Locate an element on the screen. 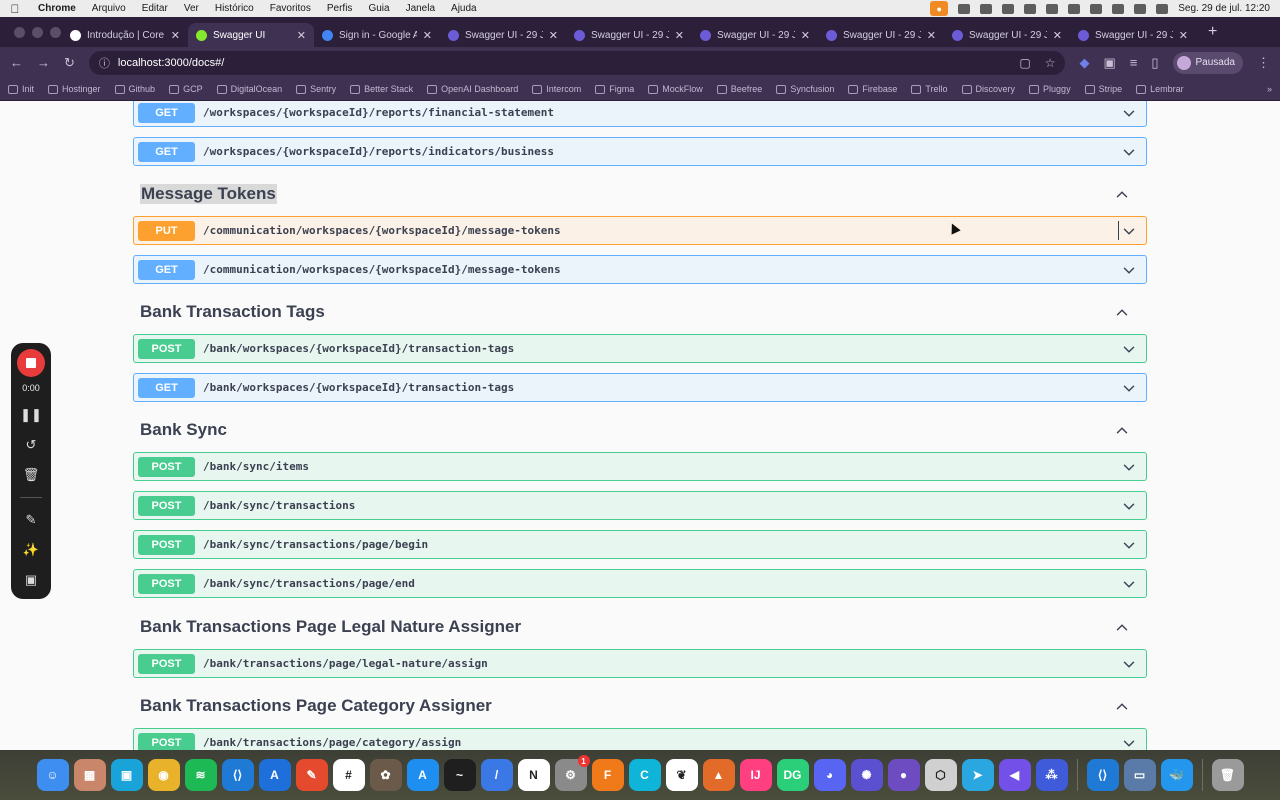  spotify-icon: ≋ is located at coordinates (200, 775).